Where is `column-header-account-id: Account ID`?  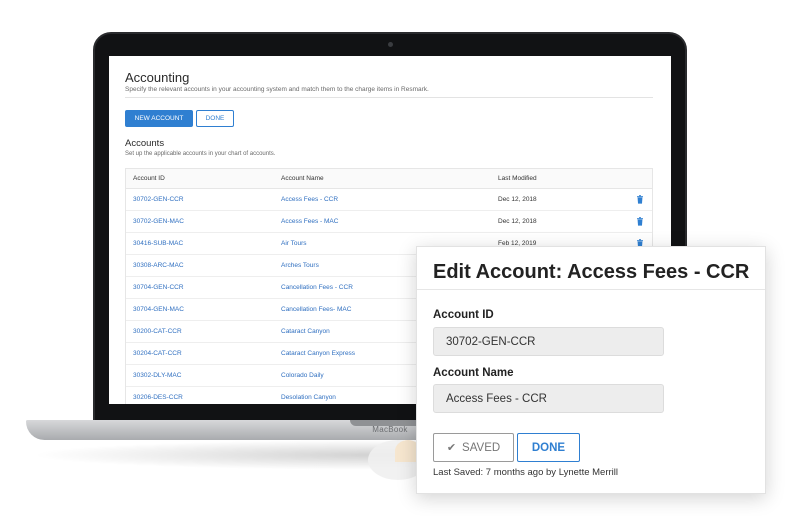 column-header-account-id: Account ID is located at coordinates (149, 178).